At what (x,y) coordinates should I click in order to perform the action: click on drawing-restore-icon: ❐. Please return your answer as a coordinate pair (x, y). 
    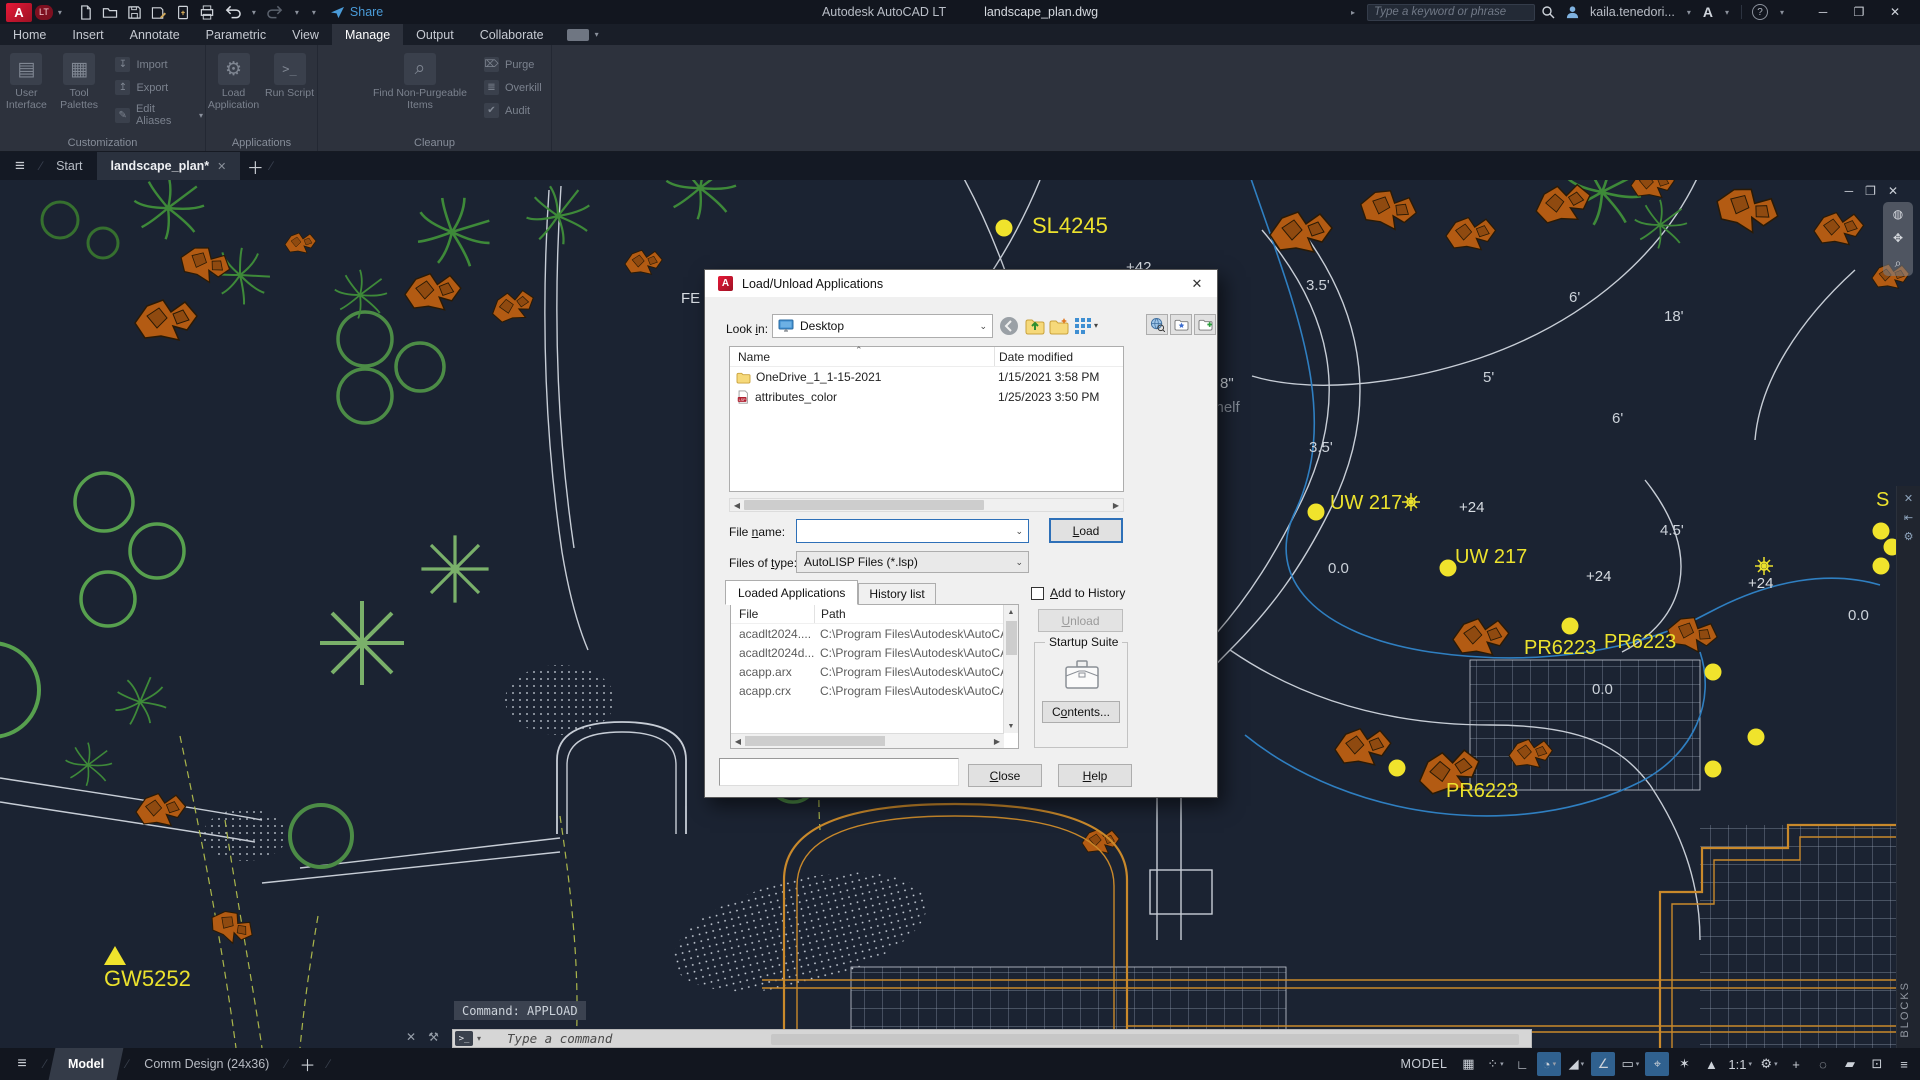
    Looking at the image, I should click on (1870, 191).